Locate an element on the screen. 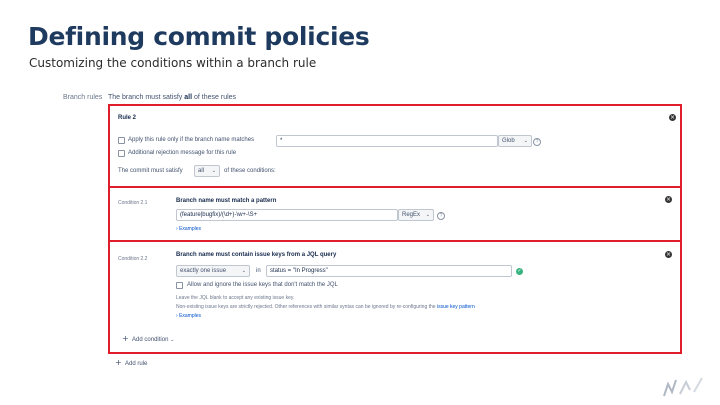  branch-pattern-input: * is located at coordinates (387, 141).